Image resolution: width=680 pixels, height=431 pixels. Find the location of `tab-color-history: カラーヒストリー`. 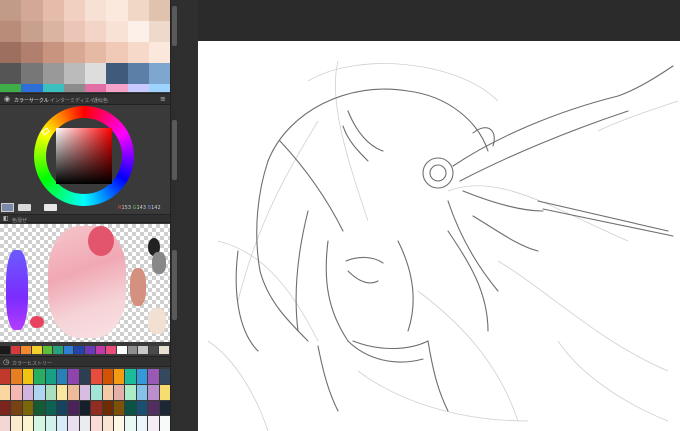

tab-color-history: カラーヒストリー is located at coordinates (32, 363).